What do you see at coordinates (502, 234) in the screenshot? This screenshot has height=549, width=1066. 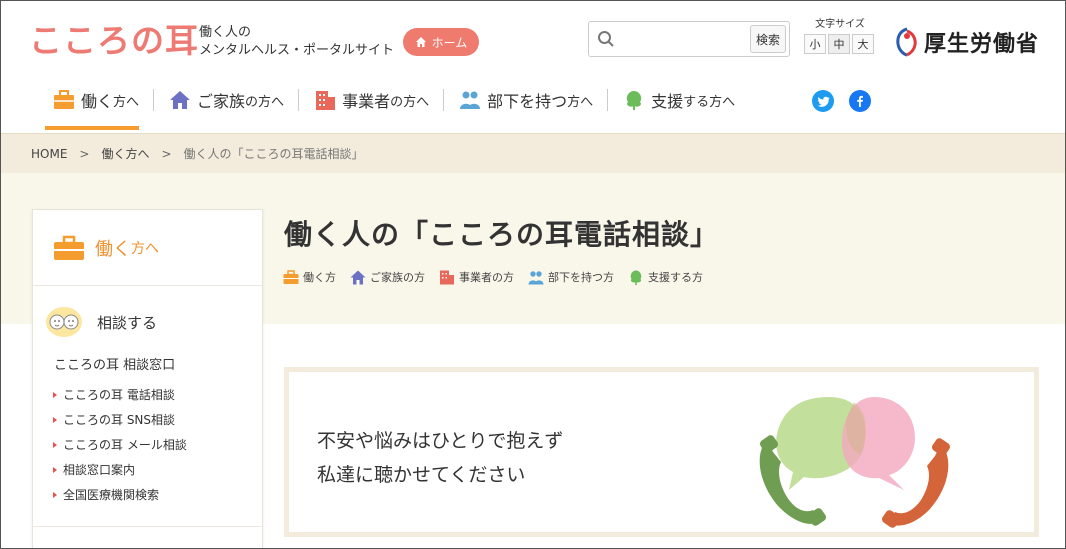 I see `page-title: 働く人の「こころの耳電話相談」` at bounding box center [502, 234].